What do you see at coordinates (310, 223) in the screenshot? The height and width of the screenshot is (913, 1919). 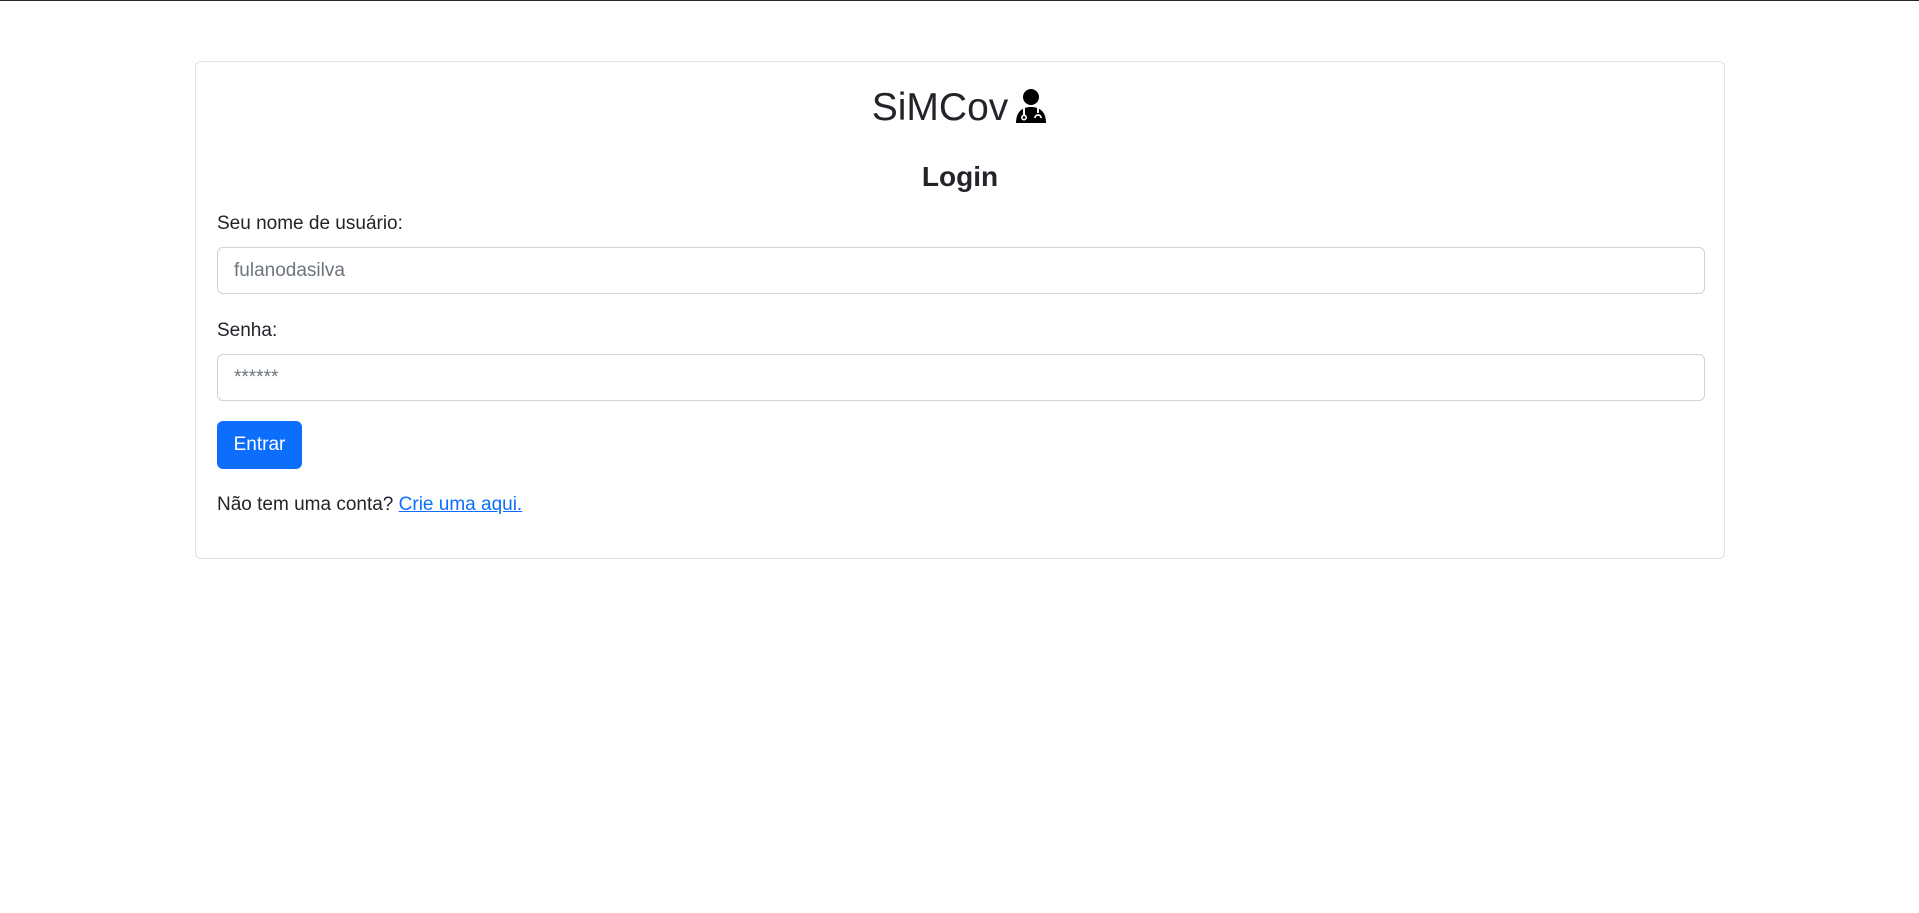 I see `username-label: Seu nome de usuário:` at bounding box center [310, 223].